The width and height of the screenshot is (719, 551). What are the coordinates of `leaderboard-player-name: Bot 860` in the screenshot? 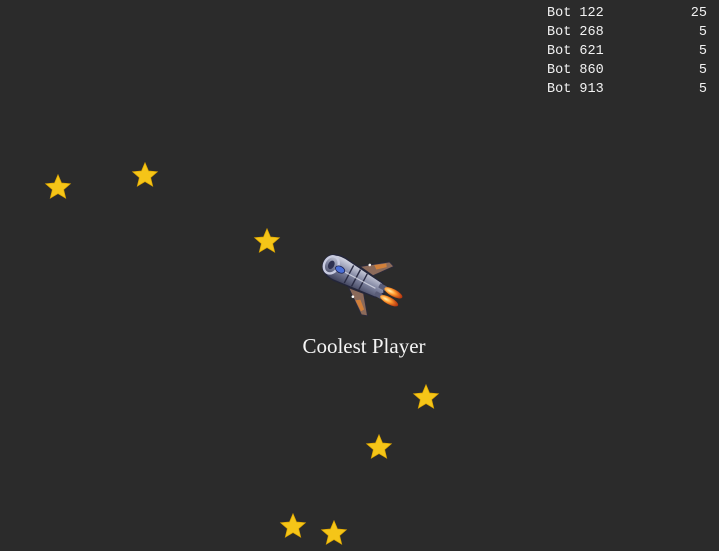 It's located at (575, 70).